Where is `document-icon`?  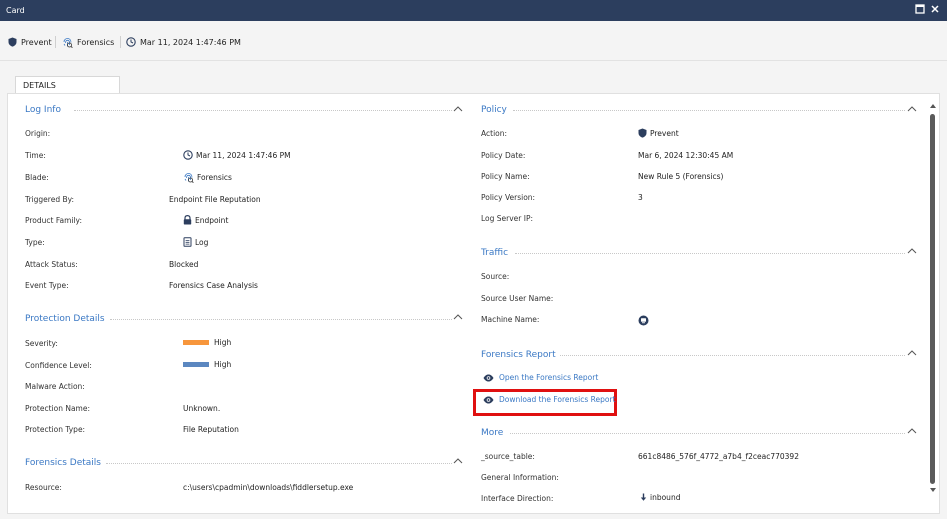
document-icon is located at coordinates (187, 242).